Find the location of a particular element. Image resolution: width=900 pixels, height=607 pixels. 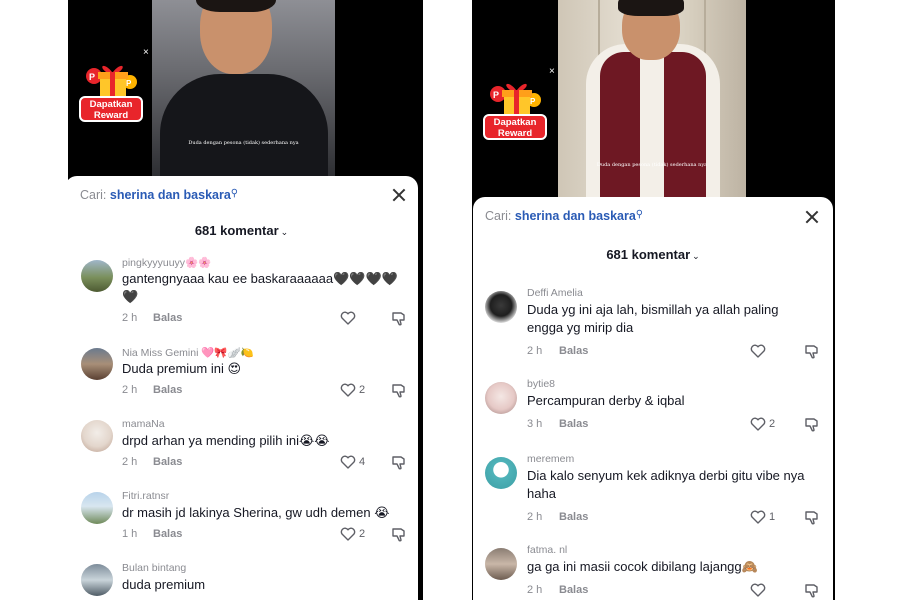

like-count: 1 is located at coordinates (772, 517).